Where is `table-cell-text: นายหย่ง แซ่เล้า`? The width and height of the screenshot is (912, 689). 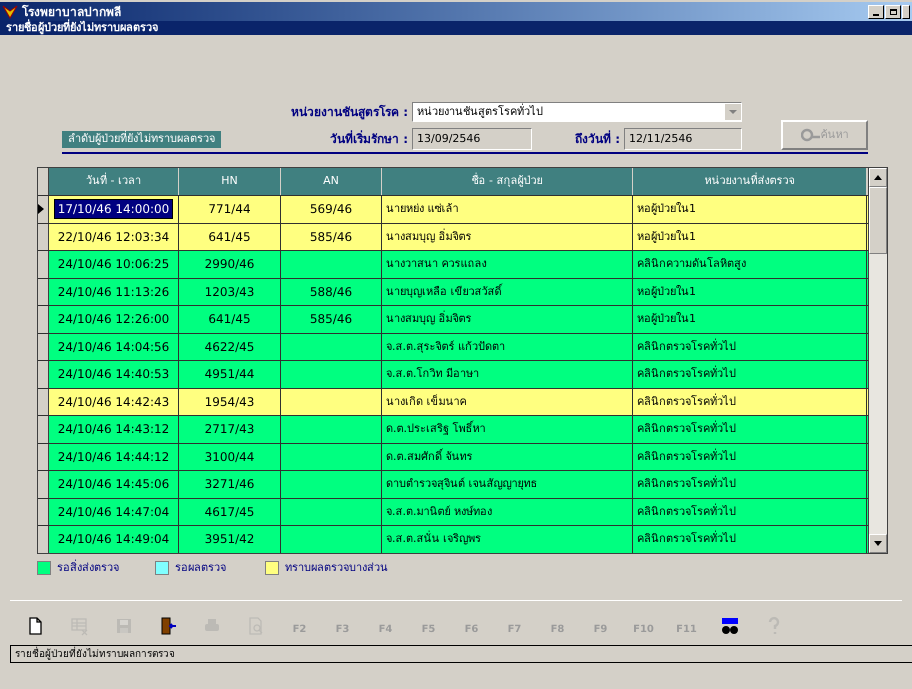 table-cell-text: นายหย่ง แซ่เล้า is located at coordinates (422, 209).